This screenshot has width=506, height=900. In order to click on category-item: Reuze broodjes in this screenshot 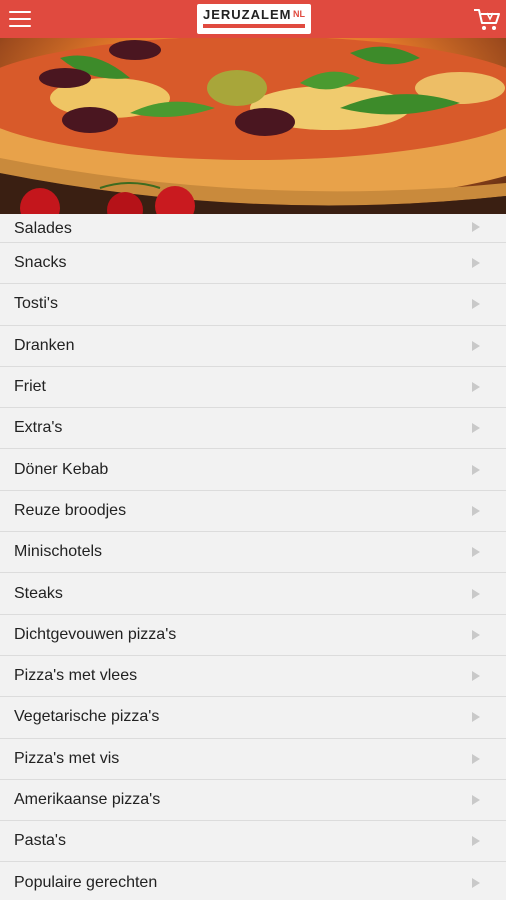, I will do `click(253, 511)`.